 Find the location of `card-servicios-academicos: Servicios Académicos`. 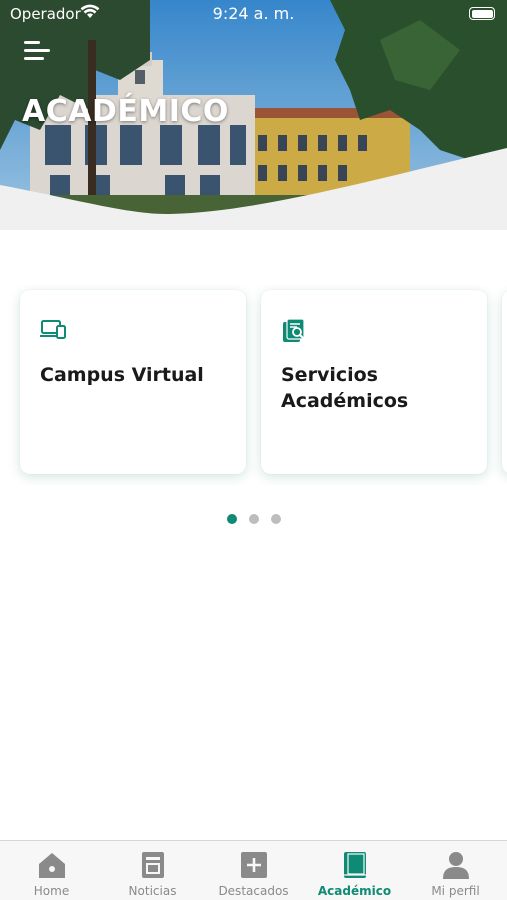

card-servicios-academicos: Servicios Académicos is located at coordinates (374, 382).